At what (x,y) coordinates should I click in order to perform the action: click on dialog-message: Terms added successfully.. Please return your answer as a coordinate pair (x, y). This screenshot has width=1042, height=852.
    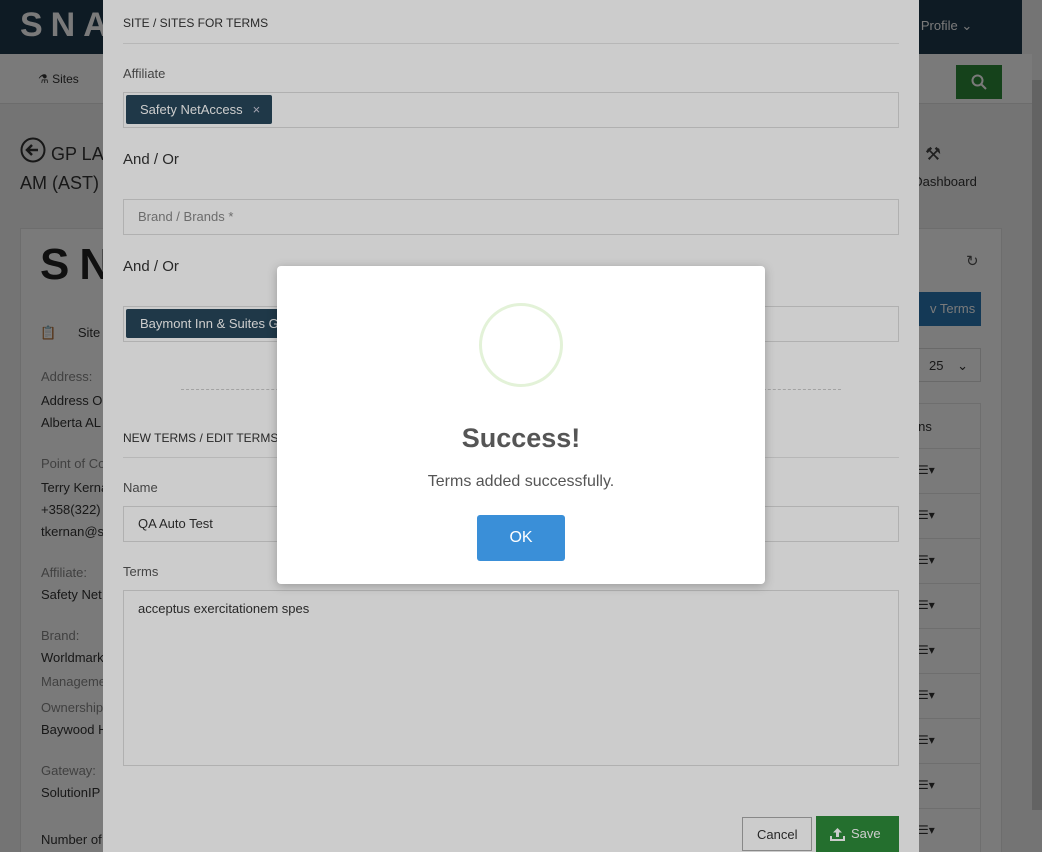
    Looking at the image, I should click on (521, 481).